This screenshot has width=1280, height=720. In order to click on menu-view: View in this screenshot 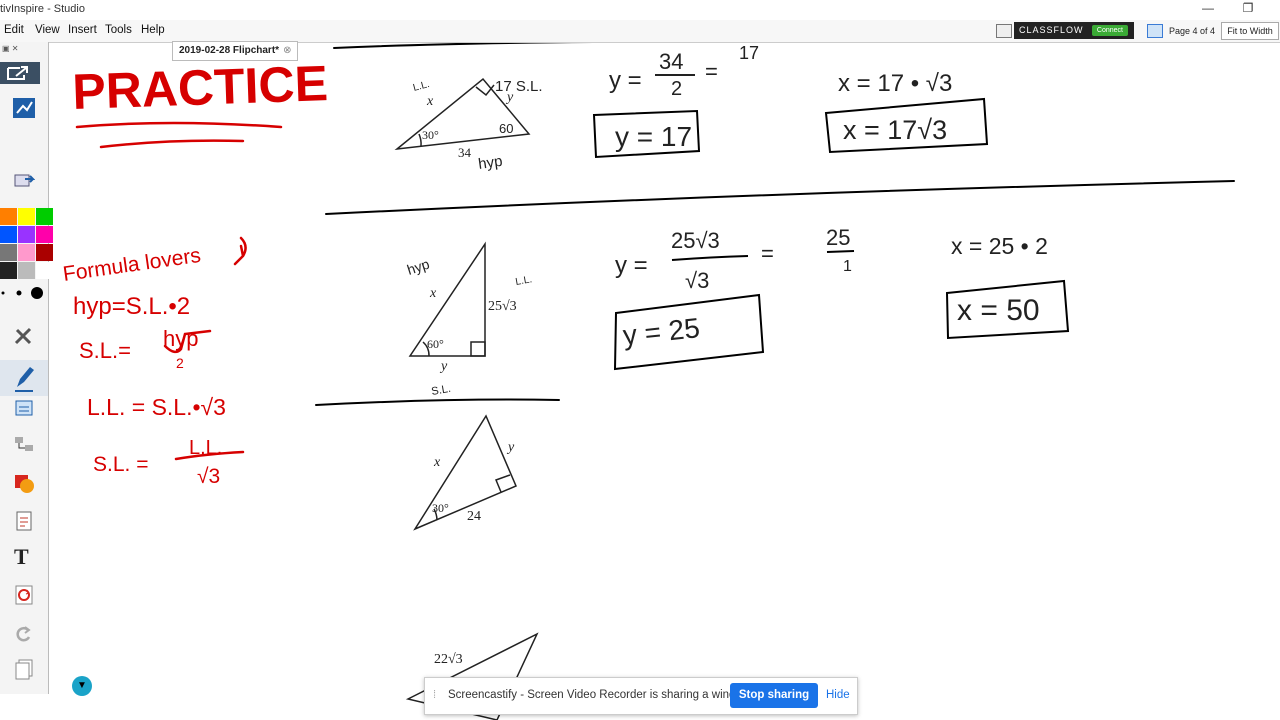, I will do `click(47, 30)`.